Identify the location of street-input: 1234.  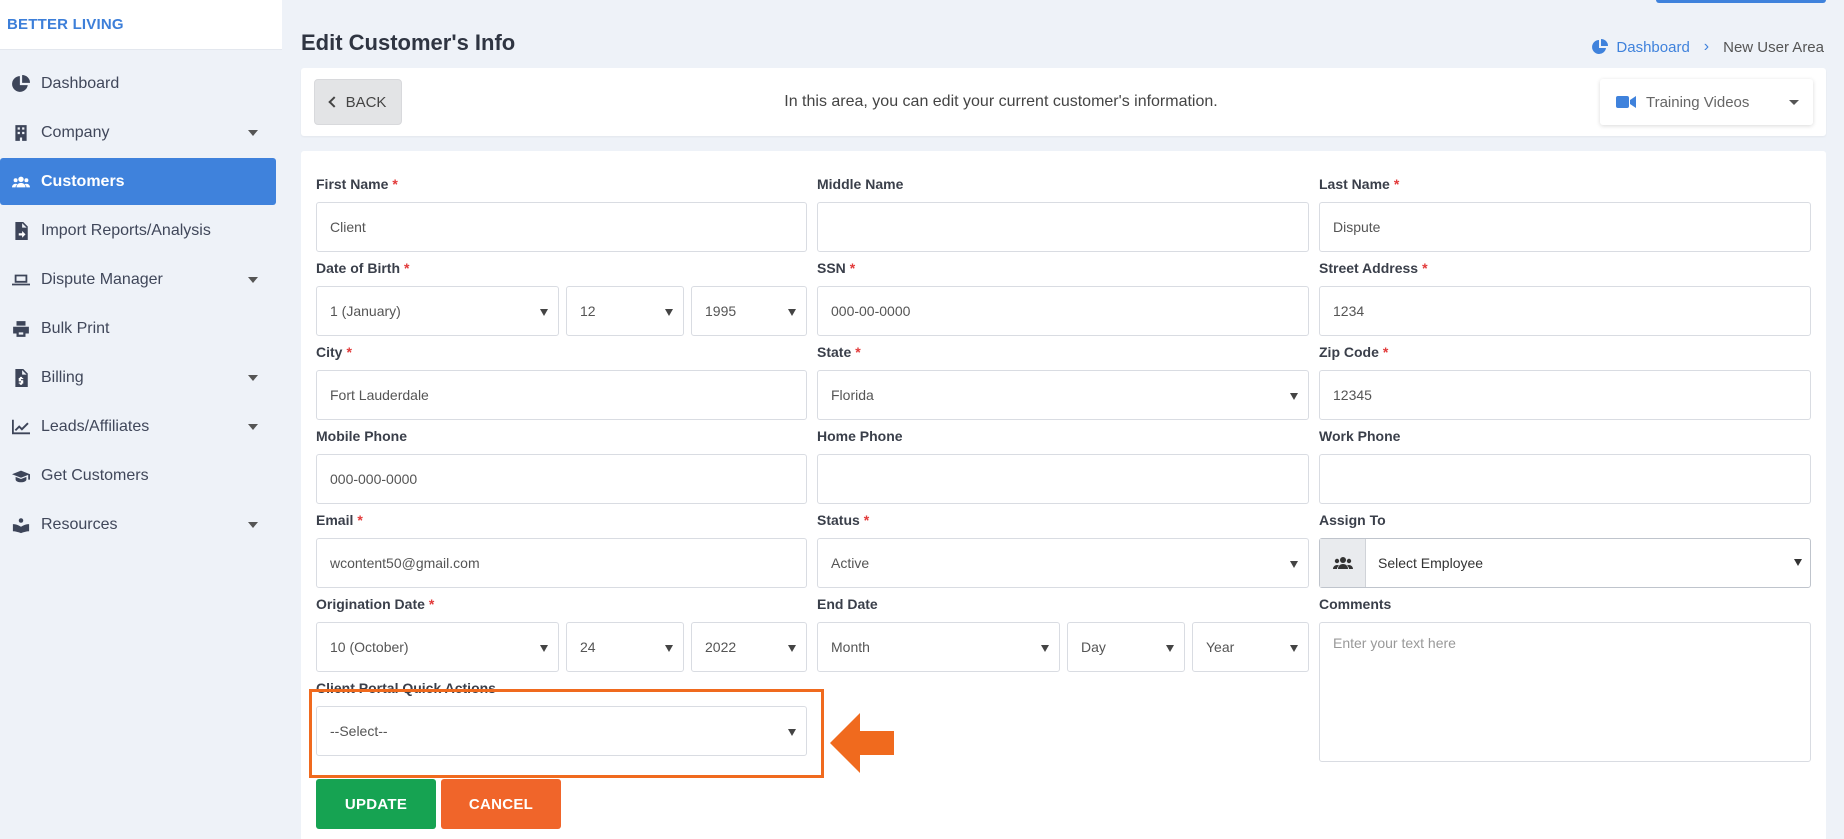
(1565, 311).